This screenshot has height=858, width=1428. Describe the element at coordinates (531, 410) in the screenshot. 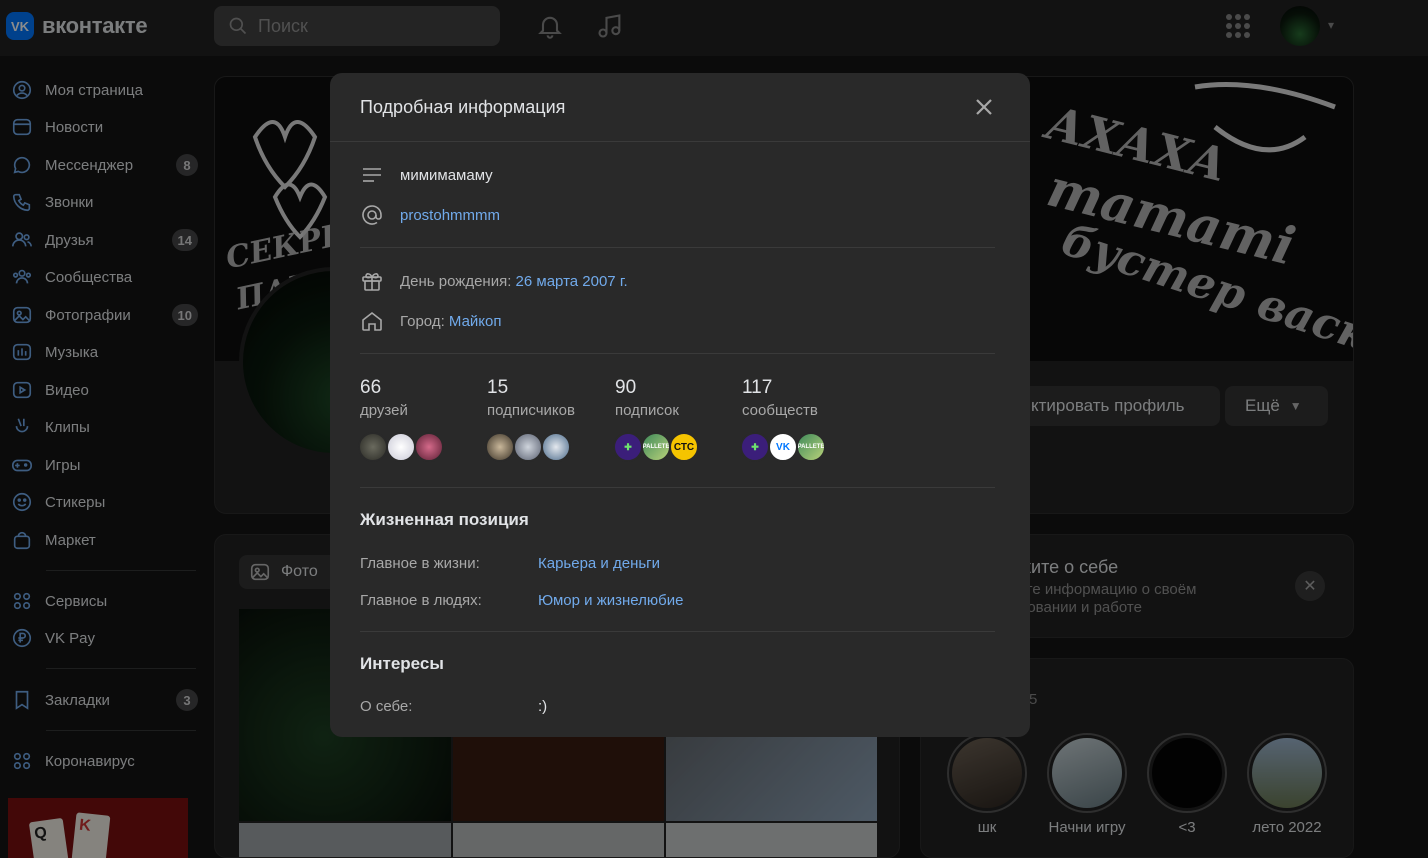

I see `stat-label: подписчиков` at that location.